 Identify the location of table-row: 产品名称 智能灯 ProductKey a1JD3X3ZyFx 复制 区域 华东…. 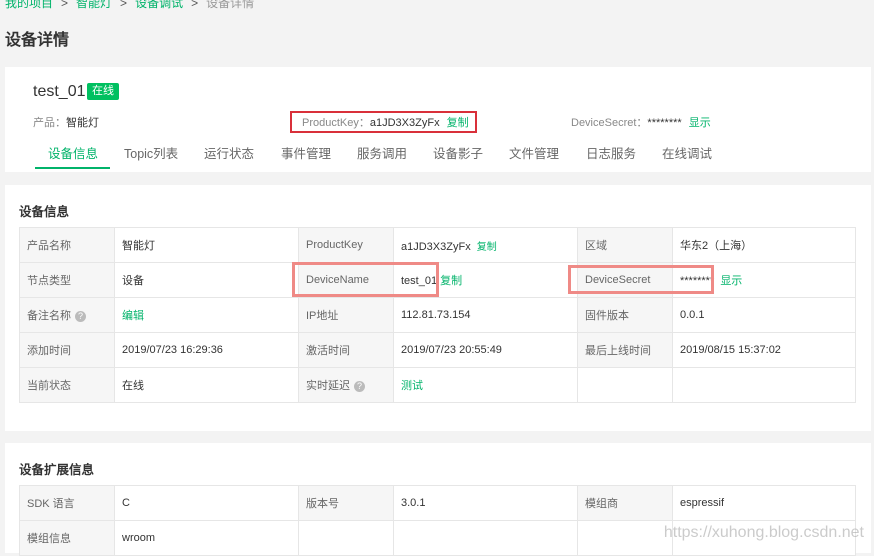
(437, 245).